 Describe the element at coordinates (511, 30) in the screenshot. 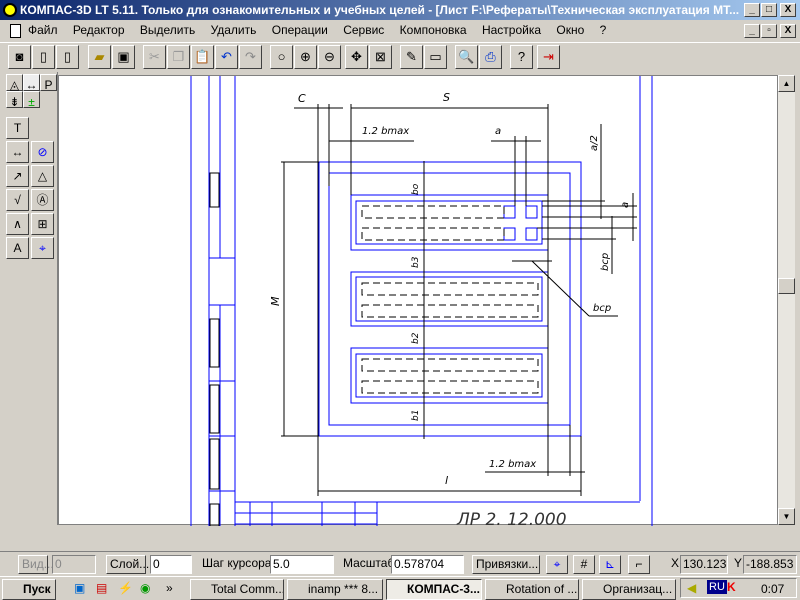

I see `menu-settings: Настройка` at that location.